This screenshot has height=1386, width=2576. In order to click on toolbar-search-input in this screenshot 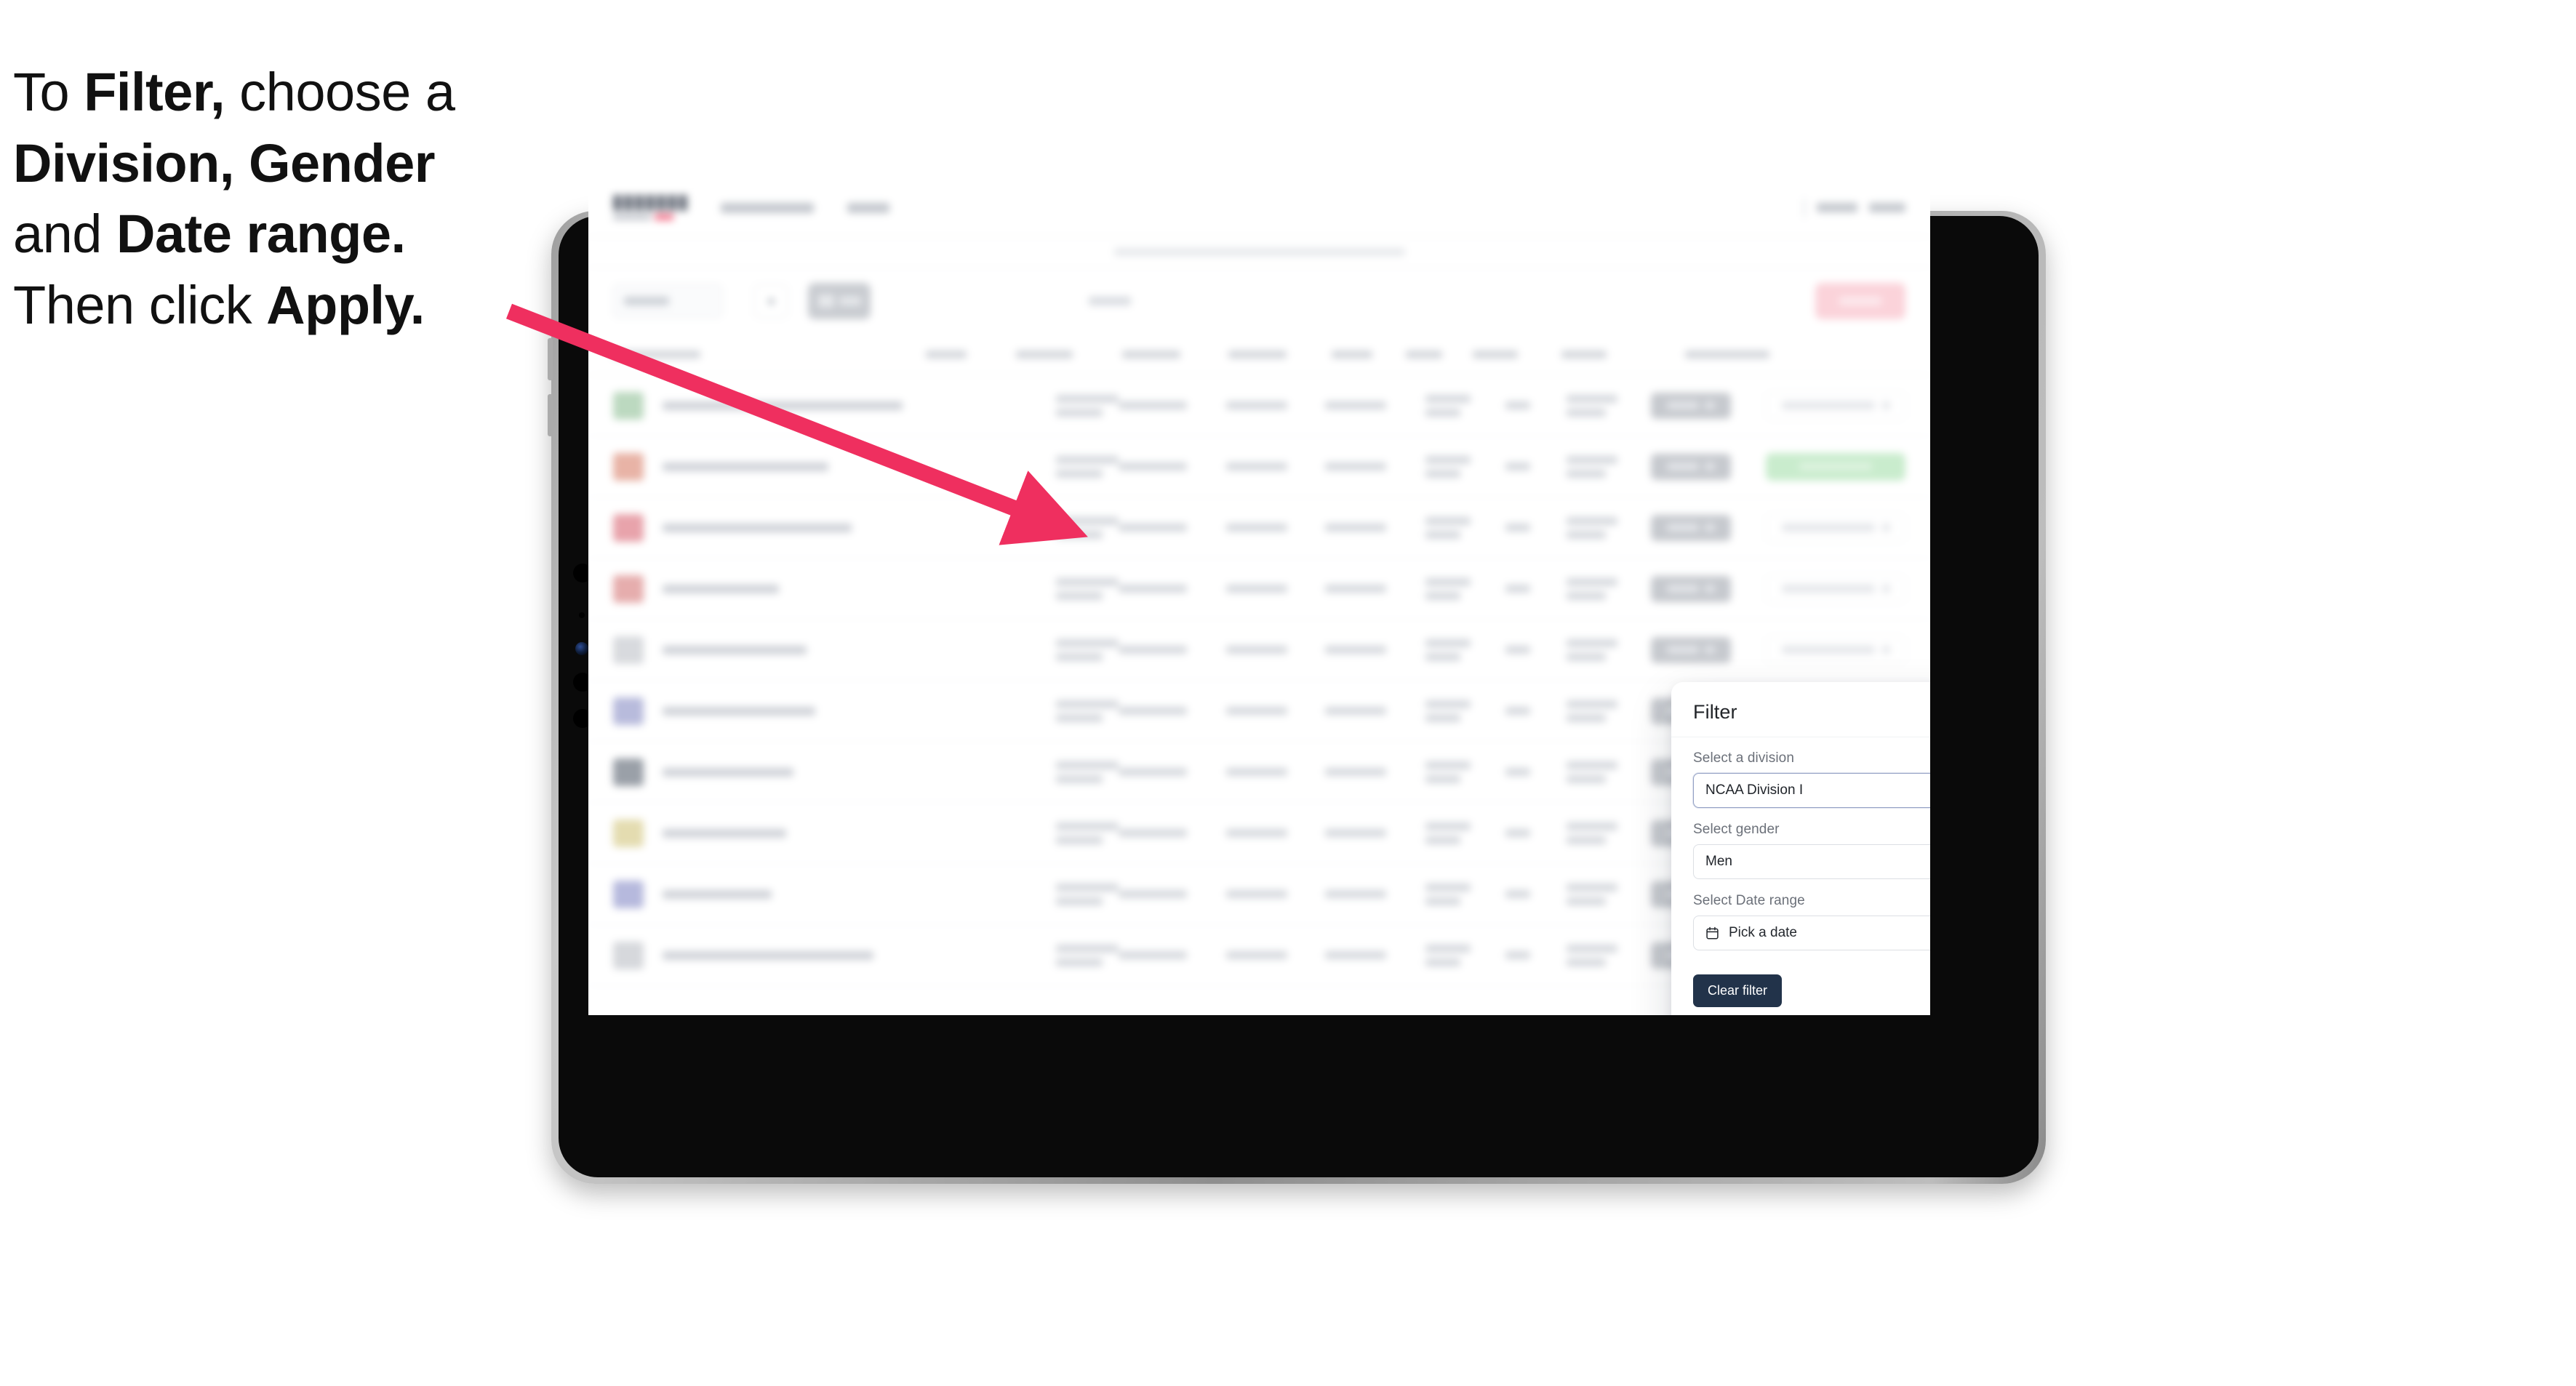, I will do `click(1143, 302)`.